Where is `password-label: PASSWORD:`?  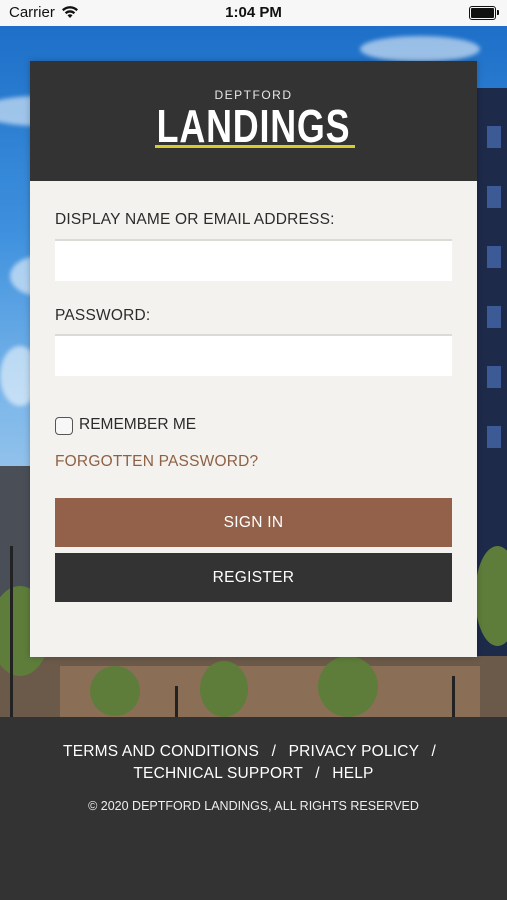
password-label: PASSWORD: is located at coordinates (103, 315).